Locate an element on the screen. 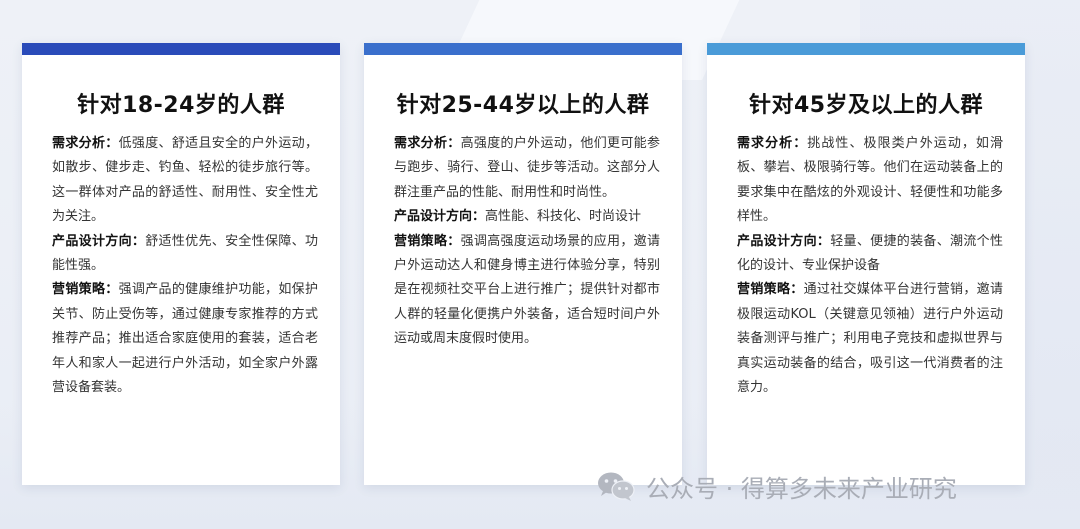 The height and width of the screenshot is (529, 1080). card-title: 针对45岁及以上的人群 is located at coordinates (866, 105).